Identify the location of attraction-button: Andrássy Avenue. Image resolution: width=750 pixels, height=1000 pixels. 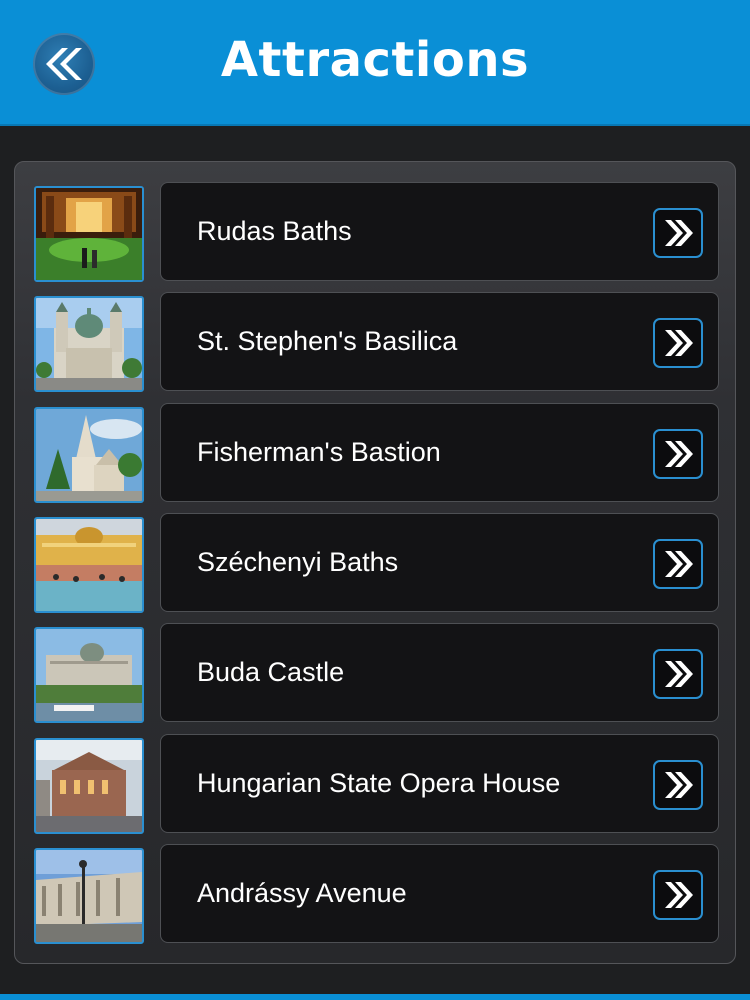
(439, 893).